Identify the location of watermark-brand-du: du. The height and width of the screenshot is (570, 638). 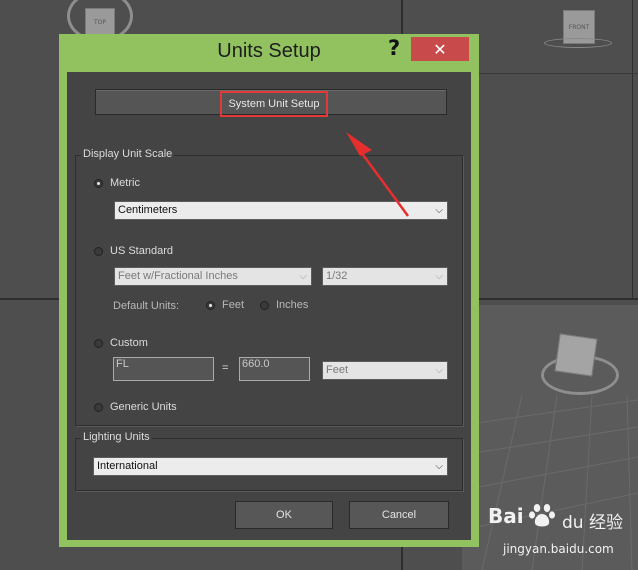
(573, 523).